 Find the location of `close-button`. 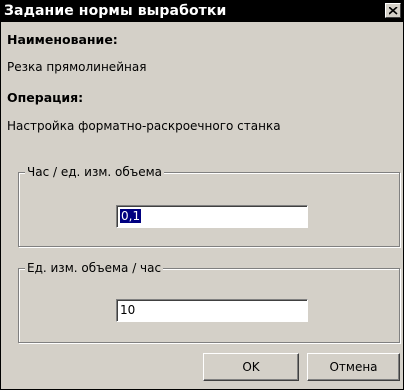

close-button is located at coordinates (393, 10).